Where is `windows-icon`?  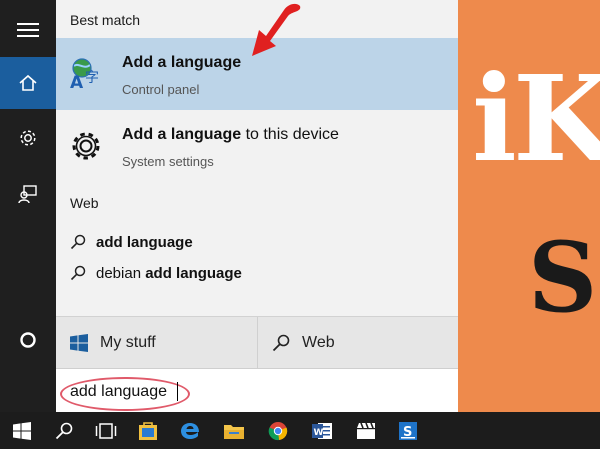 windows-icon is located at coordinates (79, 343).